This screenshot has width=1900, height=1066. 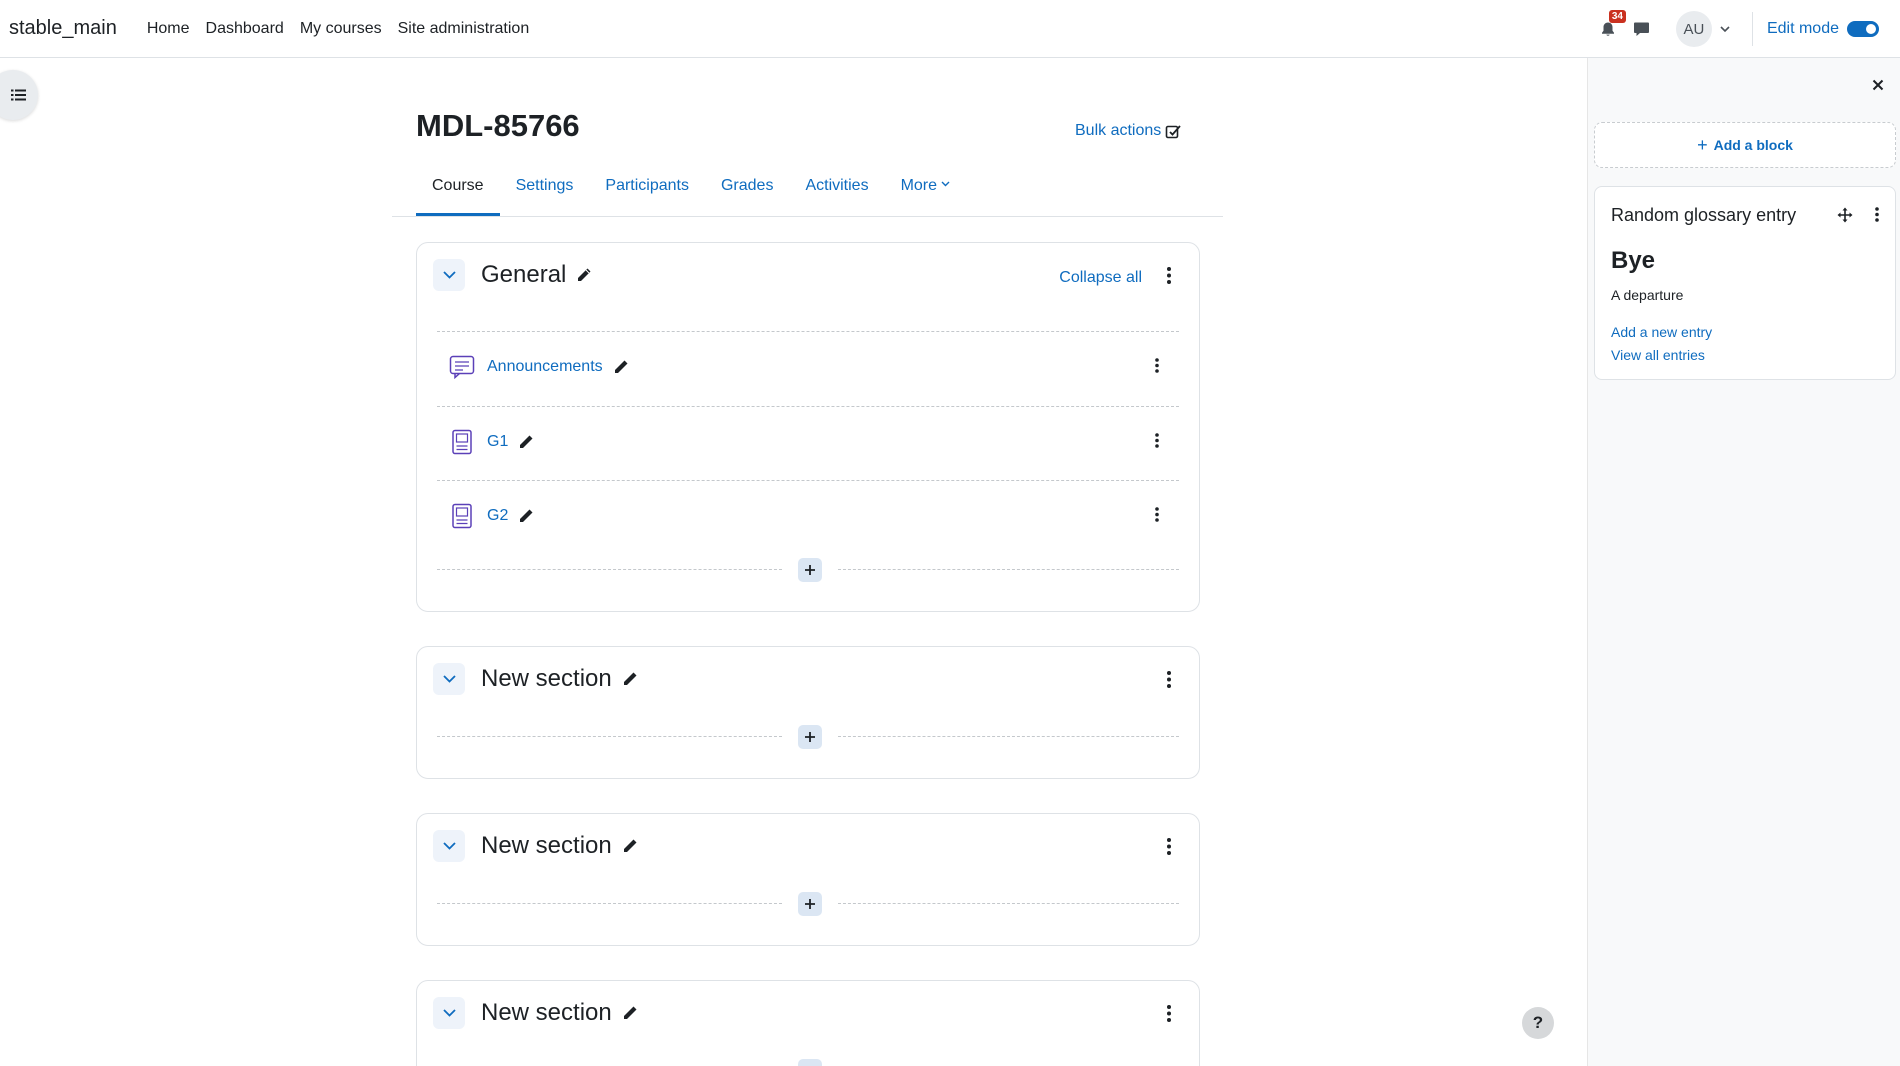 What do you see at coordinates (458, 192) in the screenshot?
I see `tab-course: Course` at bounding box center [458, 192].